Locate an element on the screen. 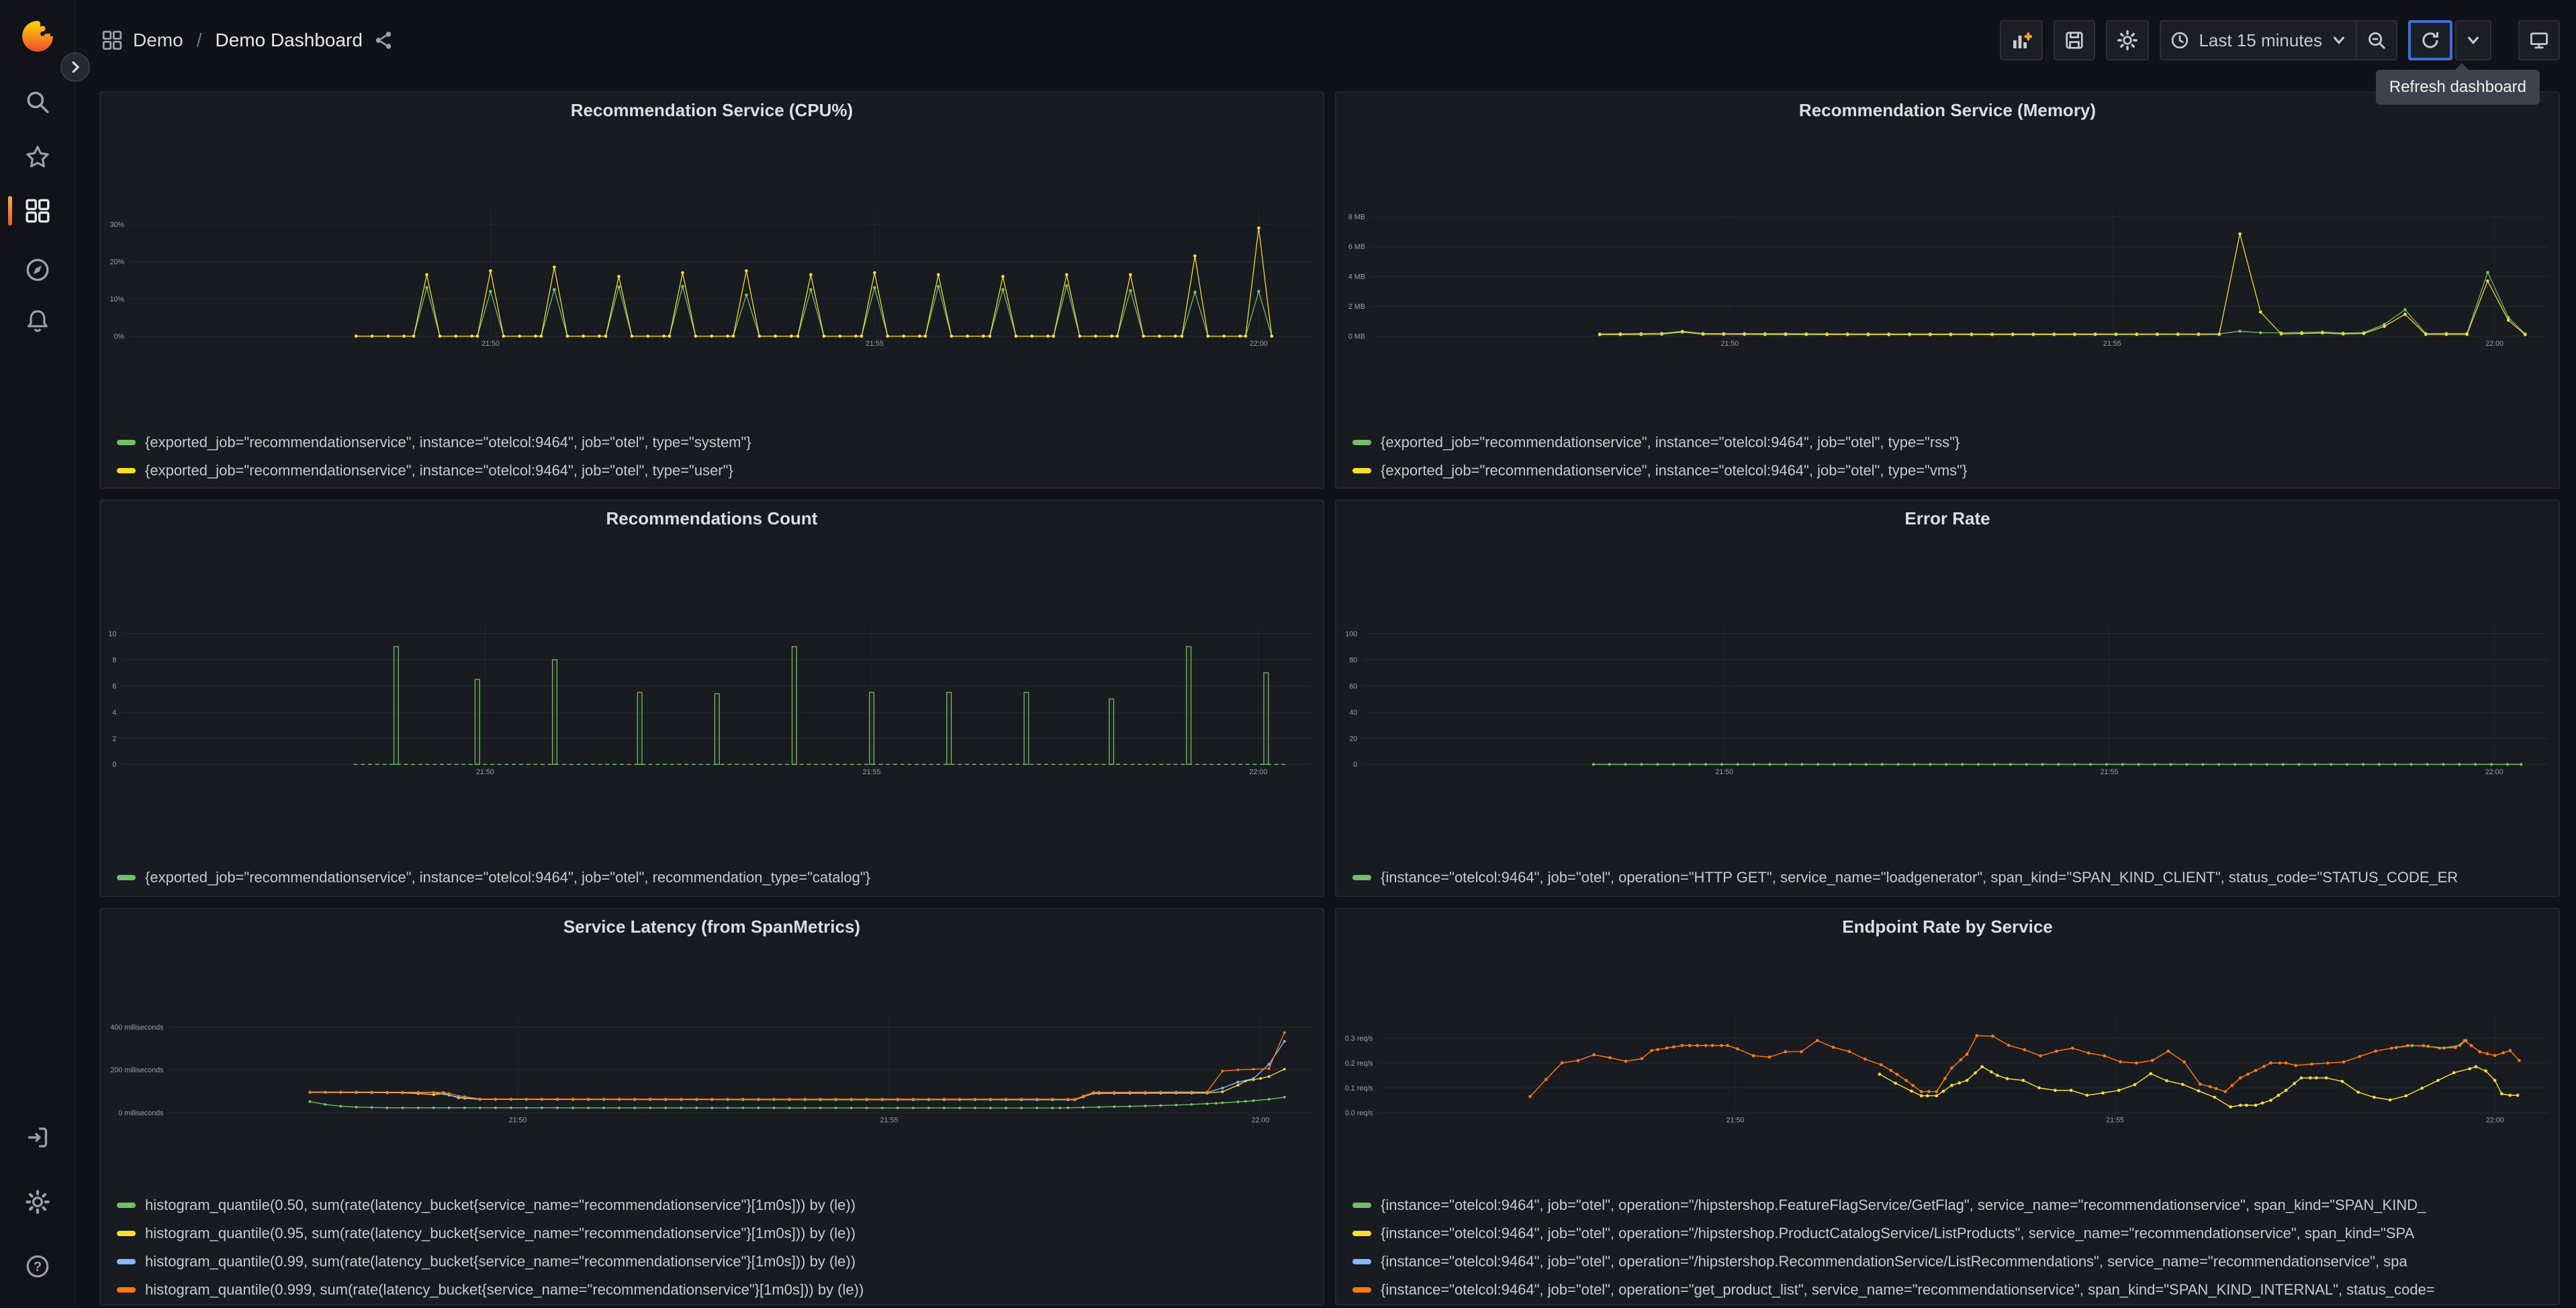  chart-canvas: 21:50 21:55 22:00 0 MB 2 MB 4 MB 6 MB 8 MB is located at coordinates (1947, 277).